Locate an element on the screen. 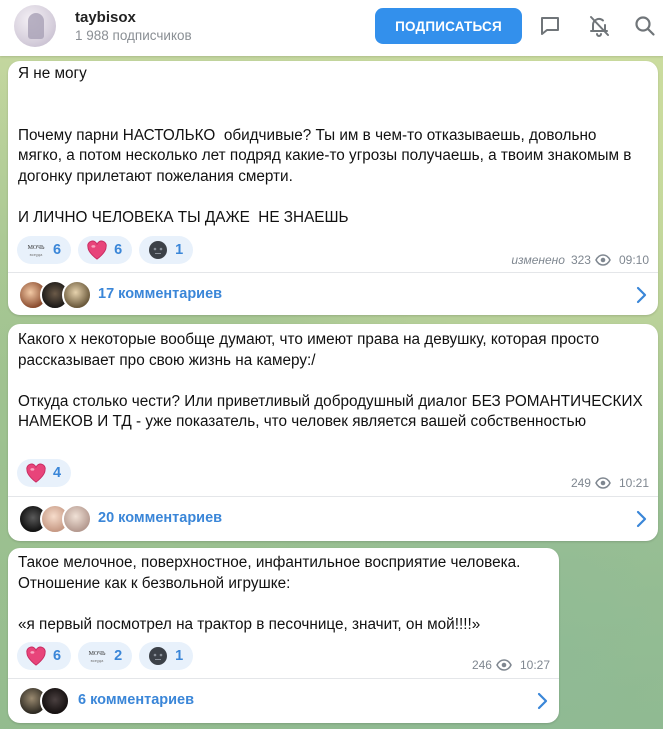 Image resolution: width=663 pixels, height=729 pixels. channel-name: taybisox is located at coordinates (105, 17).